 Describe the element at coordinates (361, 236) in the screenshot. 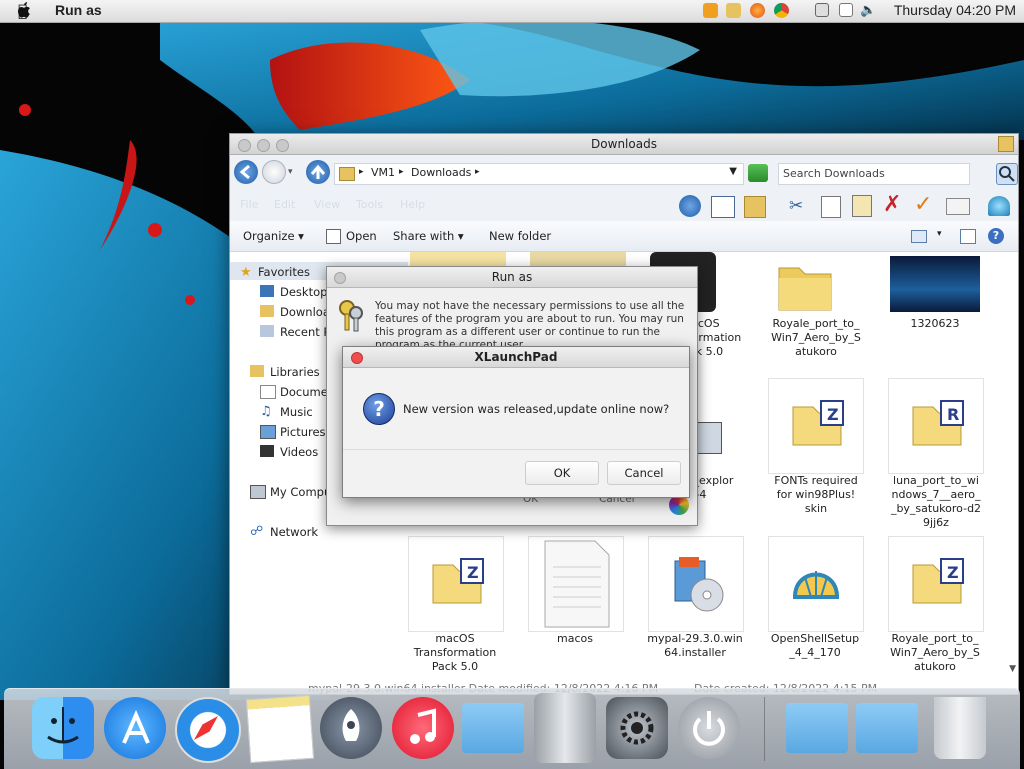

I see `open-button: Open` at that location.